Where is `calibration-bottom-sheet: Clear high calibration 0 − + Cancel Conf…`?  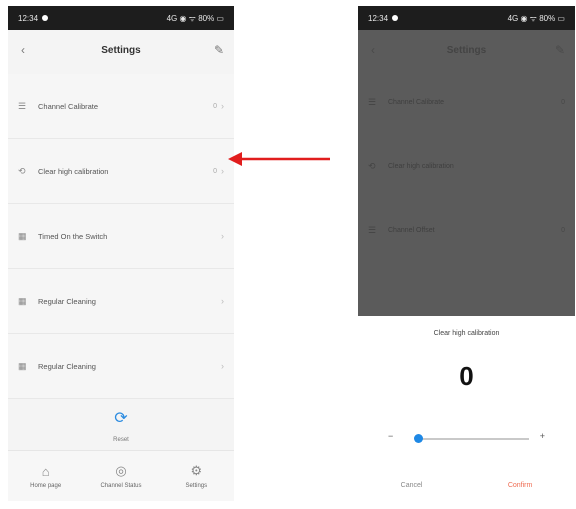 calibration-bottom-sheet: Clear high calibration 0 − + Cancel Conf… is located at coordinates (466, 408).